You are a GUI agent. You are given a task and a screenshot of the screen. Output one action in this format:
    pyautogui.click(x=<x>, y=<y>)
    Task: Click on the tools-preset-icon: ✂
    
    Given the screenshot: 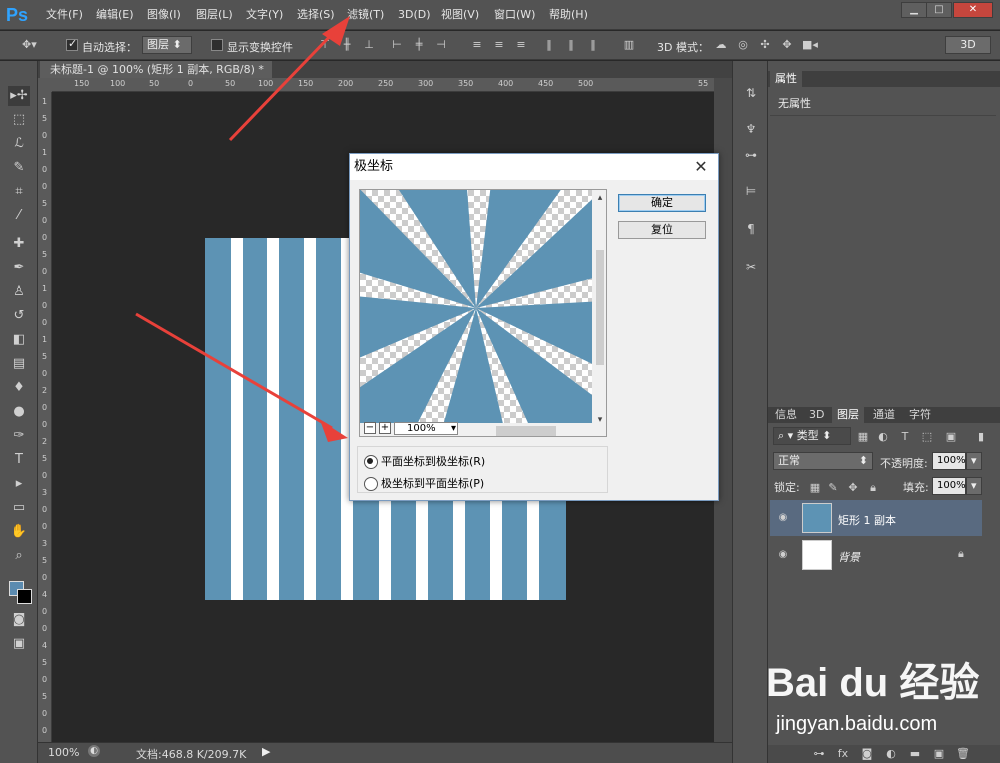 What is the action you would take?
    pyautogui.click(x=751, y=267)
    